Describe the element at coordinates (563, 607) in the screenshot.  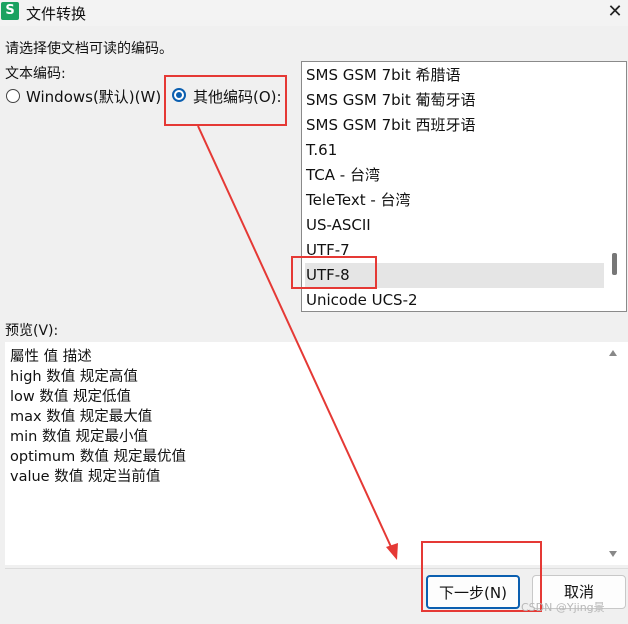
I see `watermark: CSDN @Yjing景` at that location.